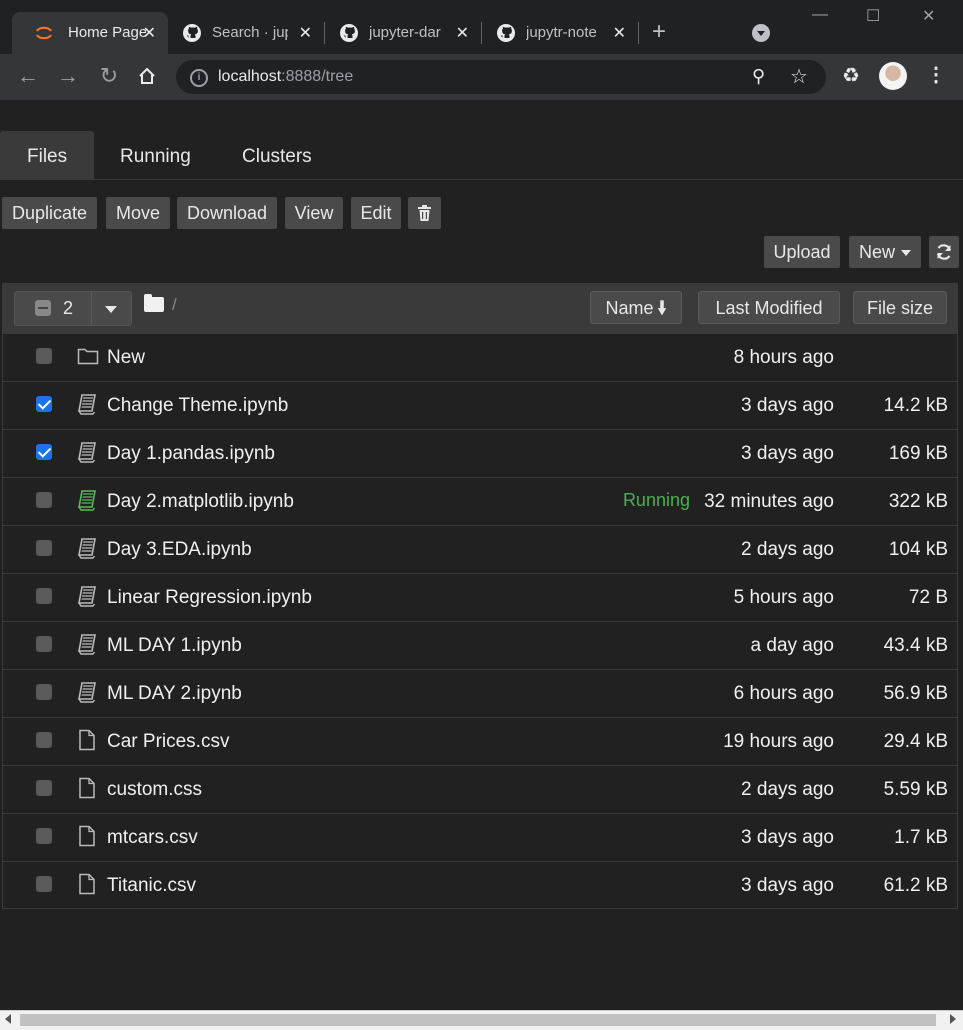  Describe the element at coordinates (403, 33) in the screenshot. I see `browser-tab-jupyter-dark: jupyter-dar ✕` at that location.